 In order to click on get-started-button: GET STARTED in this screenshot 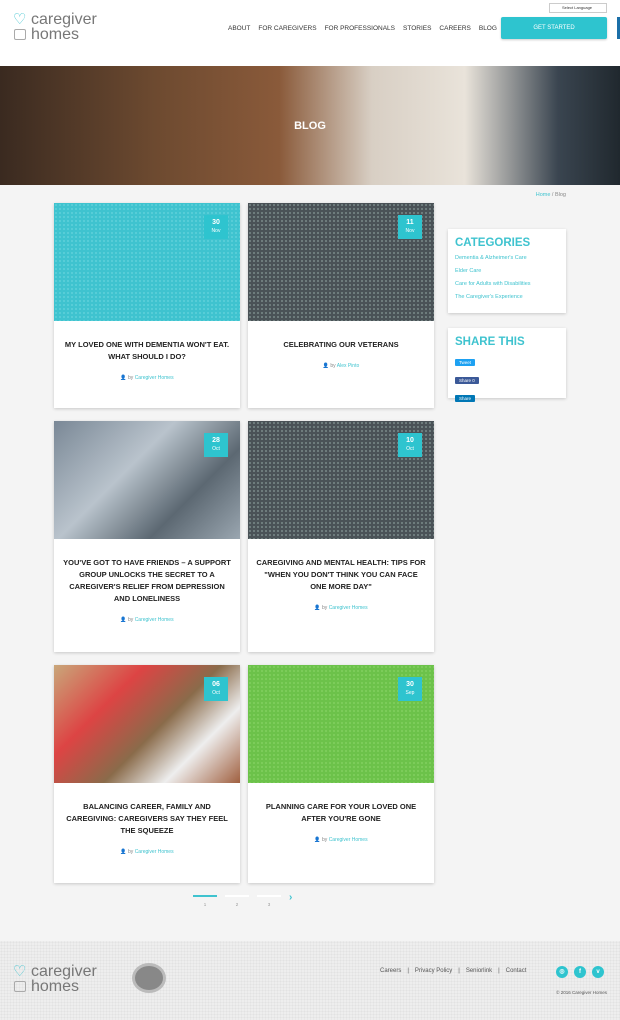, I will do `click(554, 28)`.